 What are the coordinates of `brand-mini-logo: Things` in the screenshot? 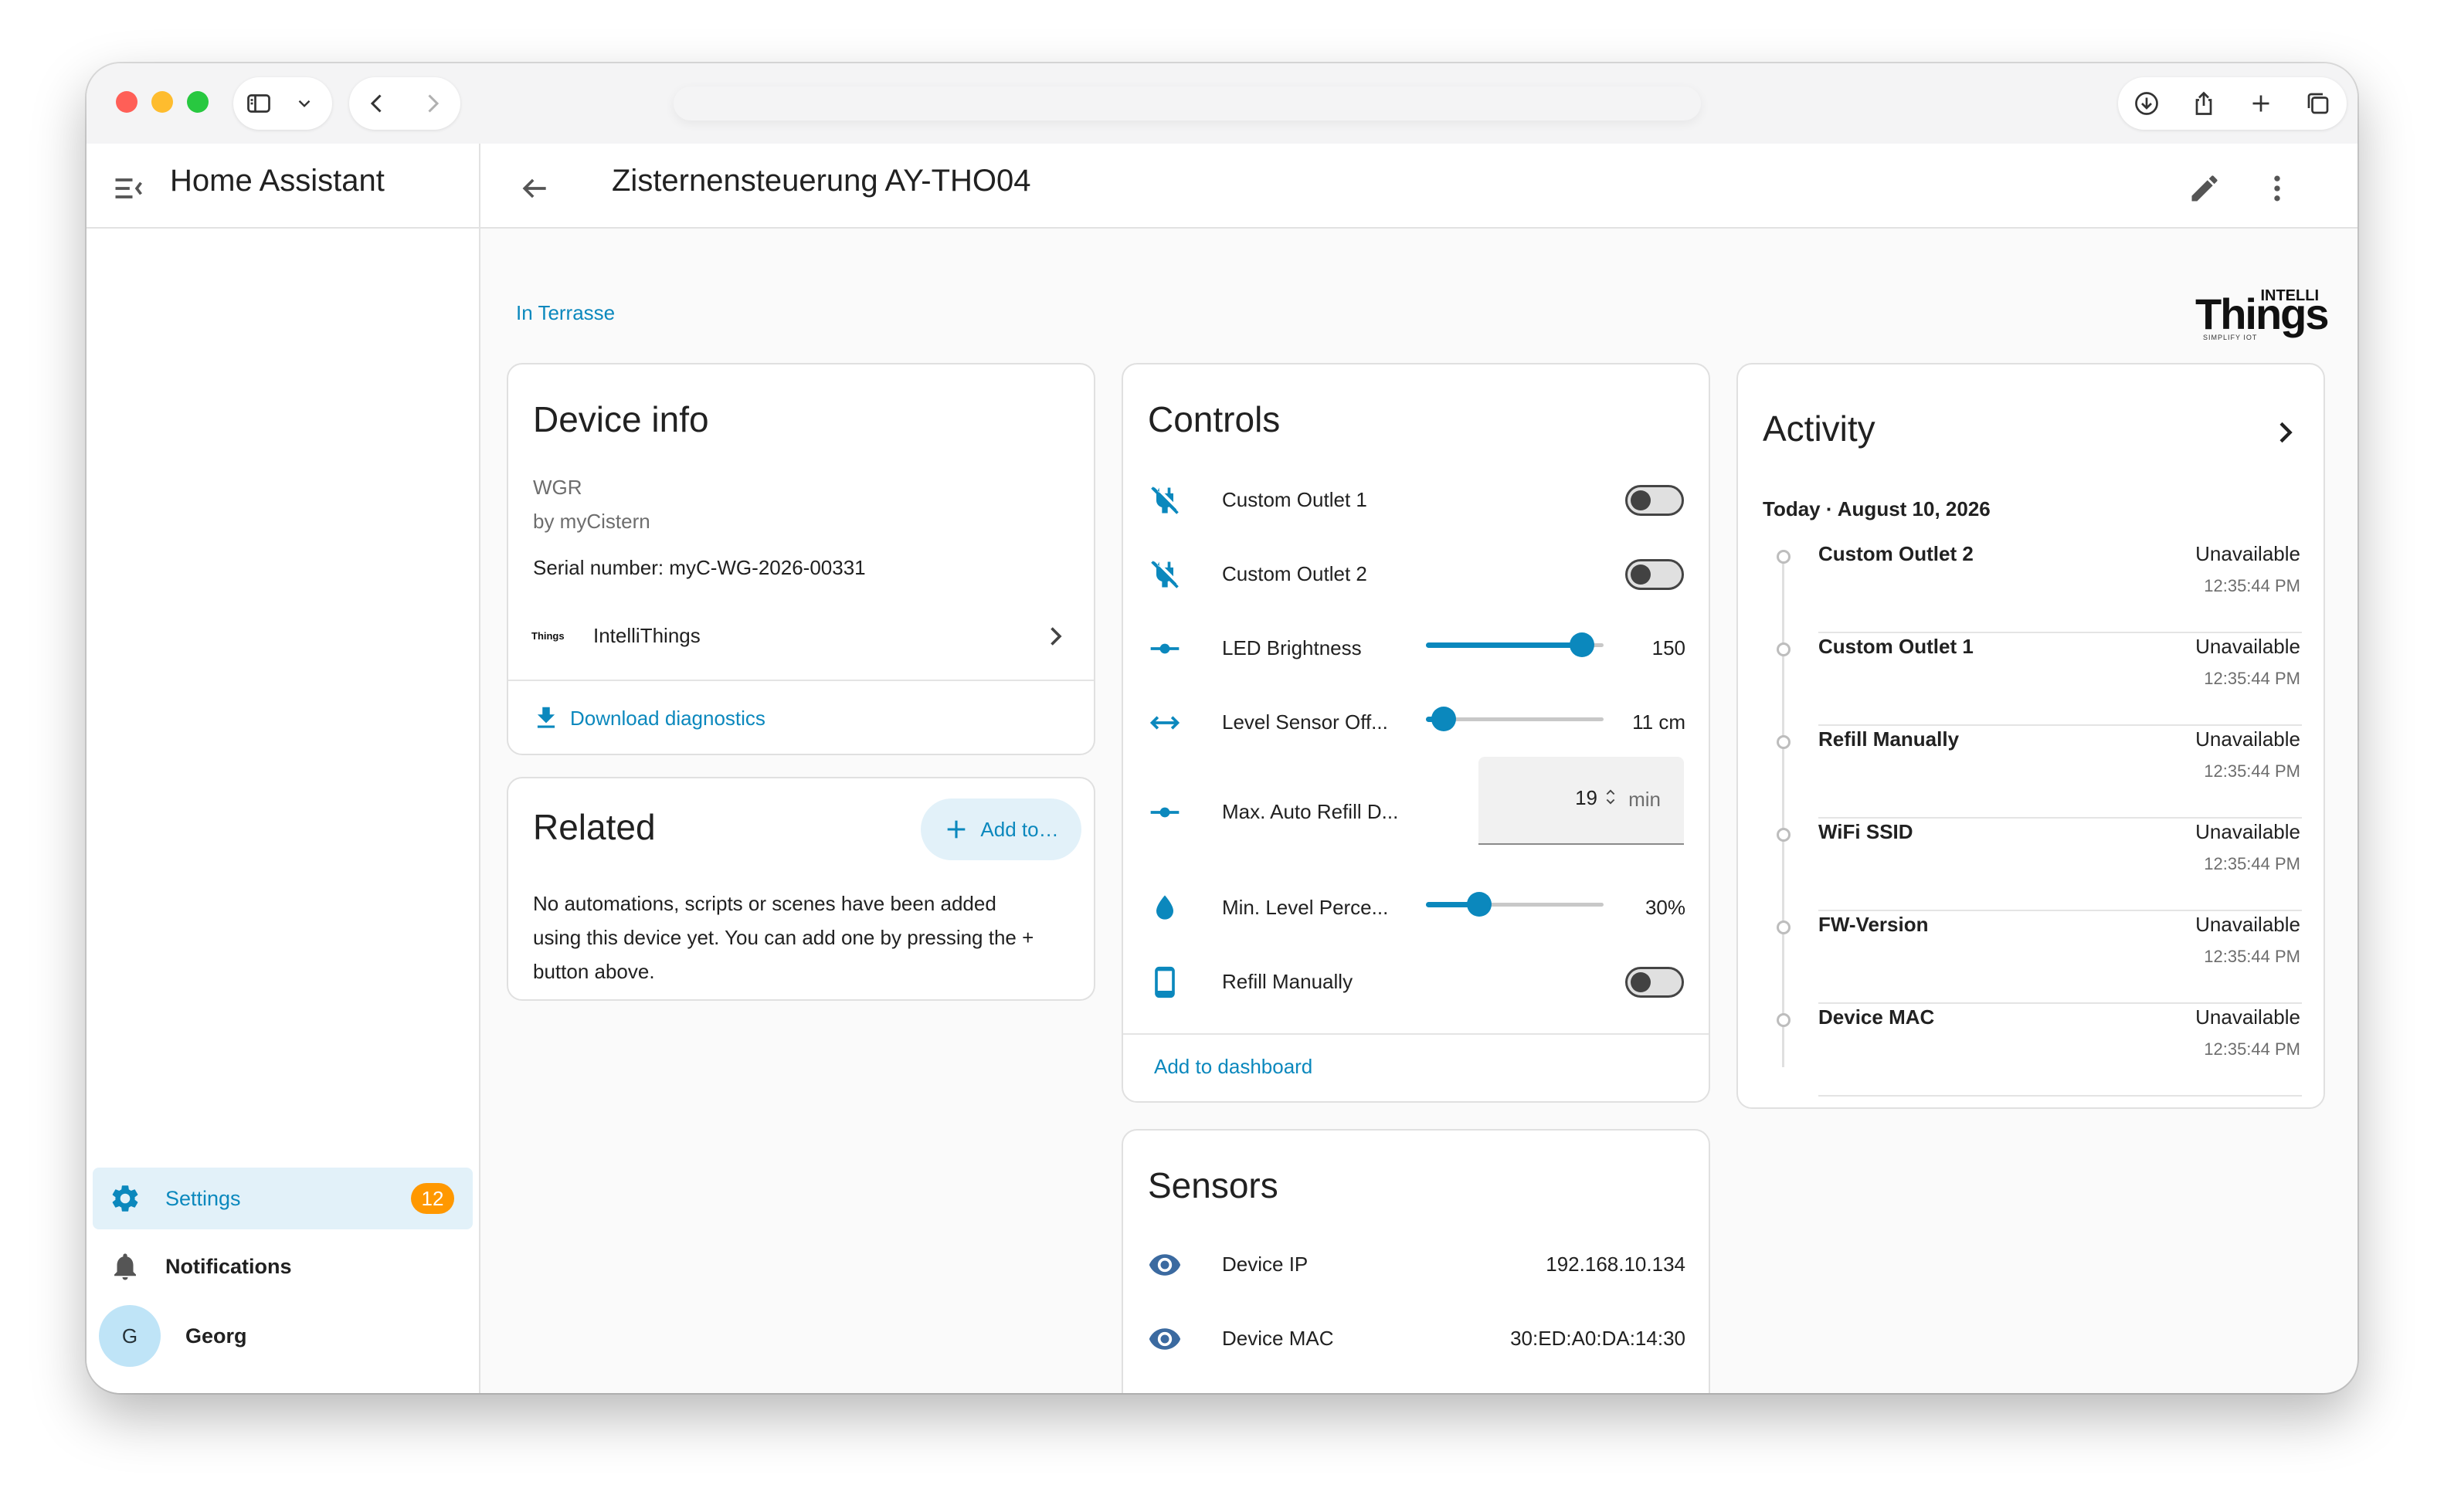 It's located at (548, 636).